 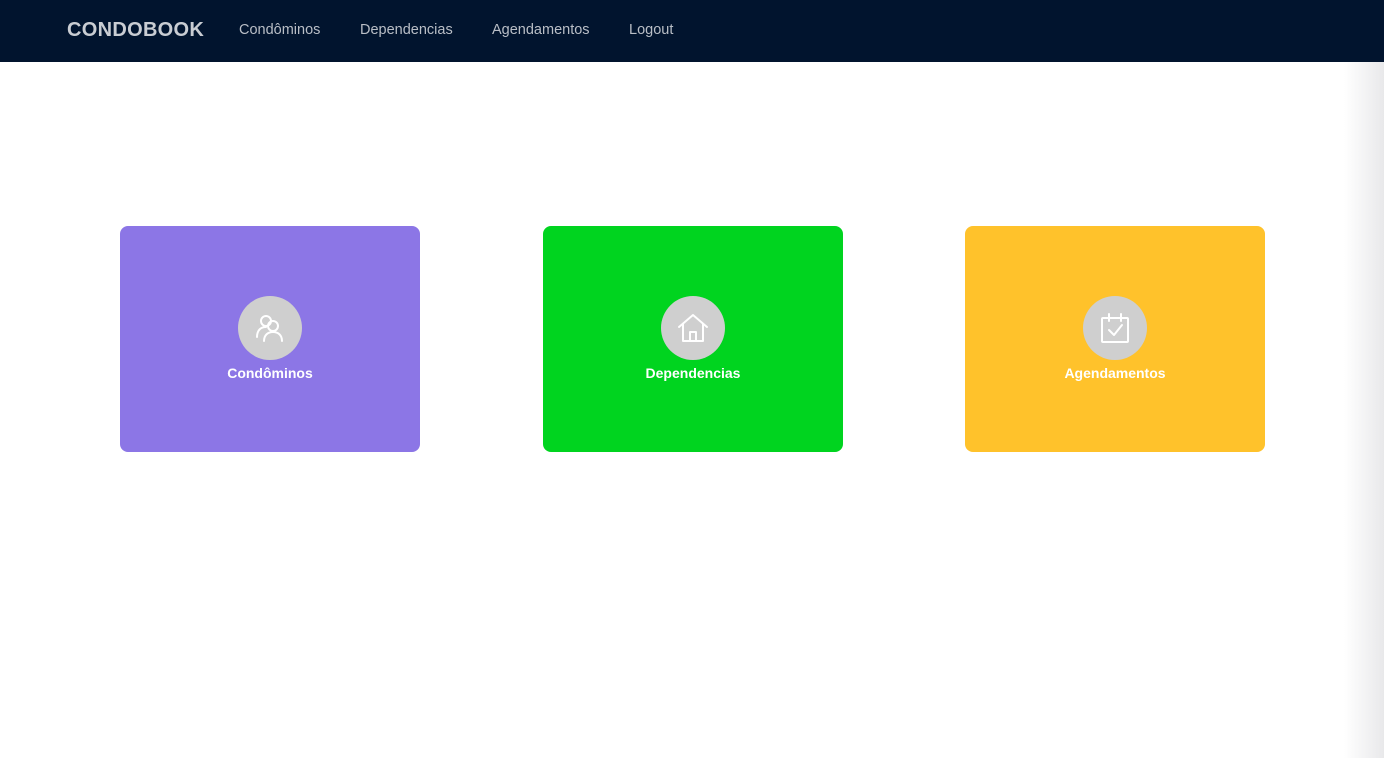 What do you see at coordinates (135, 30) in the screenshot?
I see `brand-logo: CONDOBOOK` at bounding box center [135, 30].